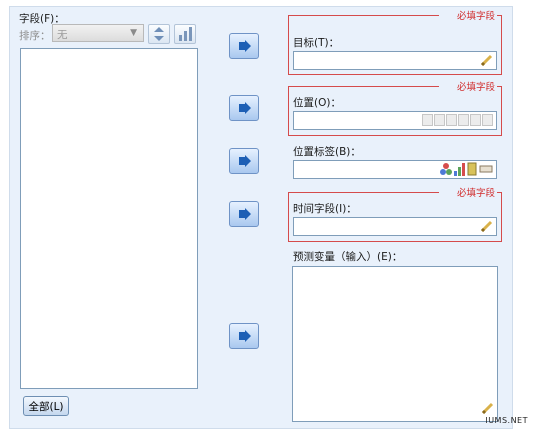 This screenshot has height=434, width=536. I want to click on all-button: 全部(L), so click(46, 406).